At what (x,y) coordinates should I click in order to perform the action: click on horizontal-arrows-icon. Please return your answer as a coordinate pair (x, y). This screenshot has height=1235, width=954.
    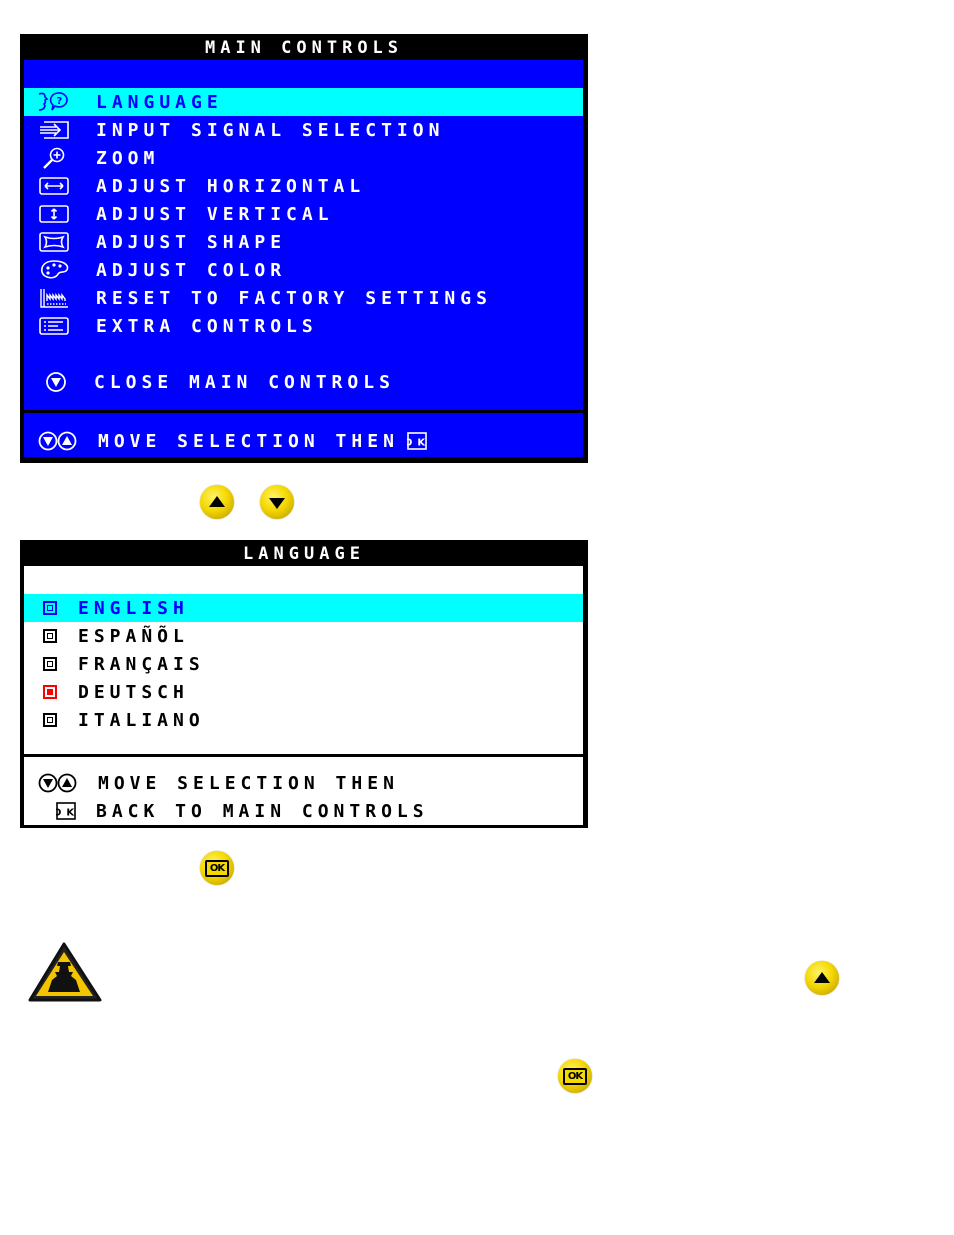
    Looking at the image, I should click on (54, 186).